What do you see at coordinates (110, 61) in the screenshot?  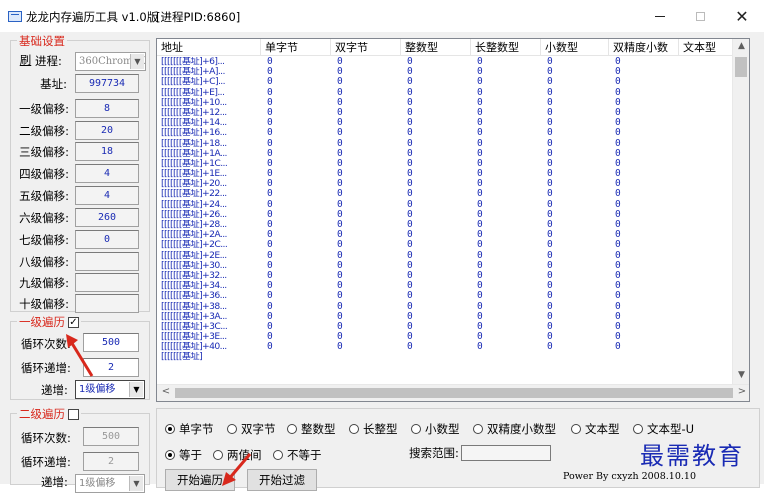 I see `process-select: 360ChromeX ▼` at bounding box center [110, 61].